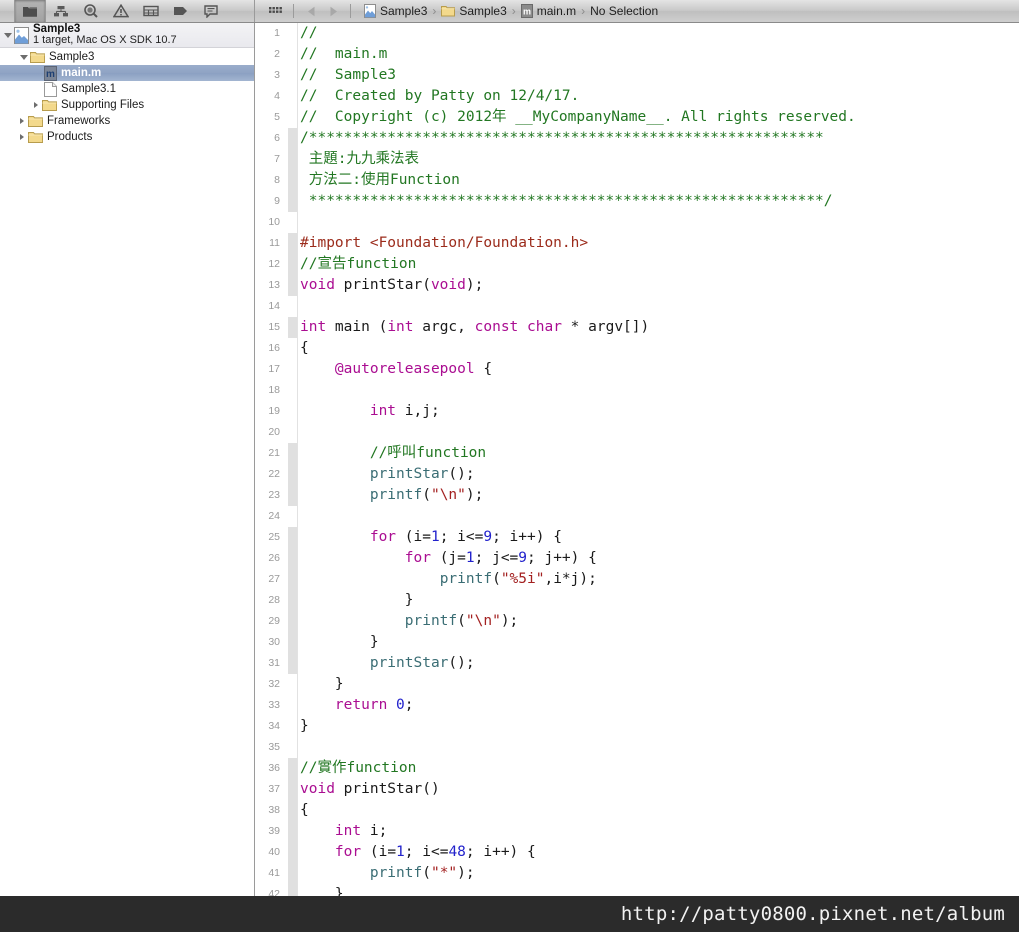 The height and width of the screenshot is (932, 1019). I want to click on line-number: 15, so click(274, 327).